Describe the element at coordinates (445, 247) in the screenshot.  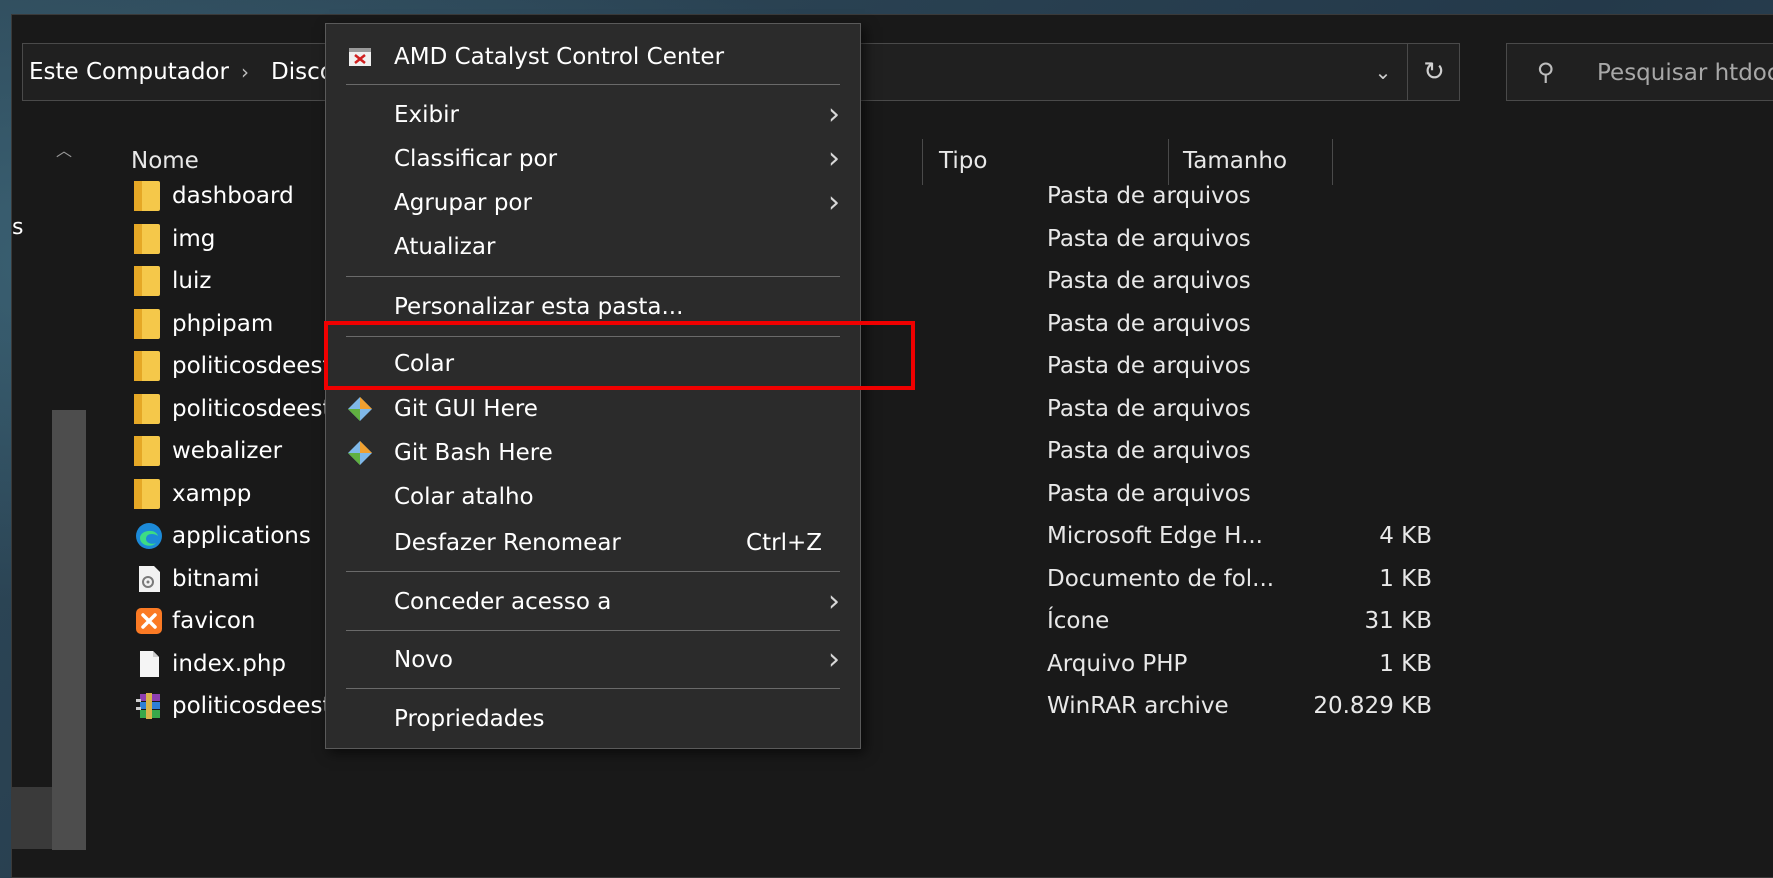
I see `menu-item-label: Atualizar` at that location.